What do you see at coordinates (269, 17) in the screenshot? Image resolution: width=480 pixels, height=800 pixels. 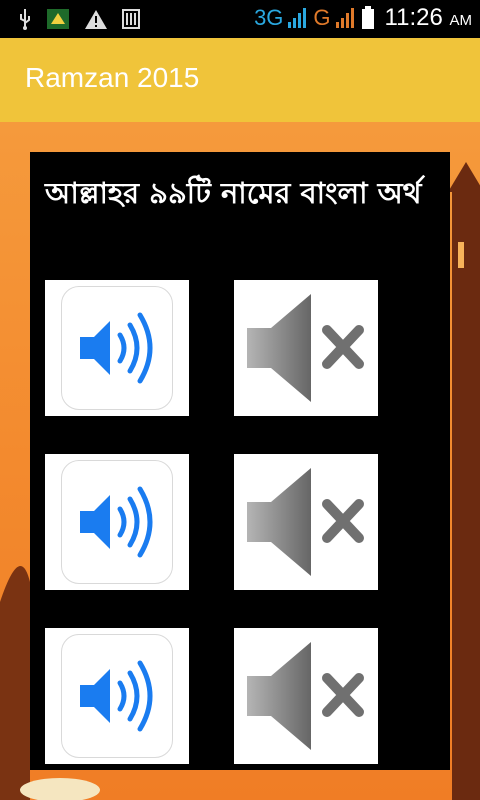 I see `network-3g-label: 3G` at bounding box center [269, 17].